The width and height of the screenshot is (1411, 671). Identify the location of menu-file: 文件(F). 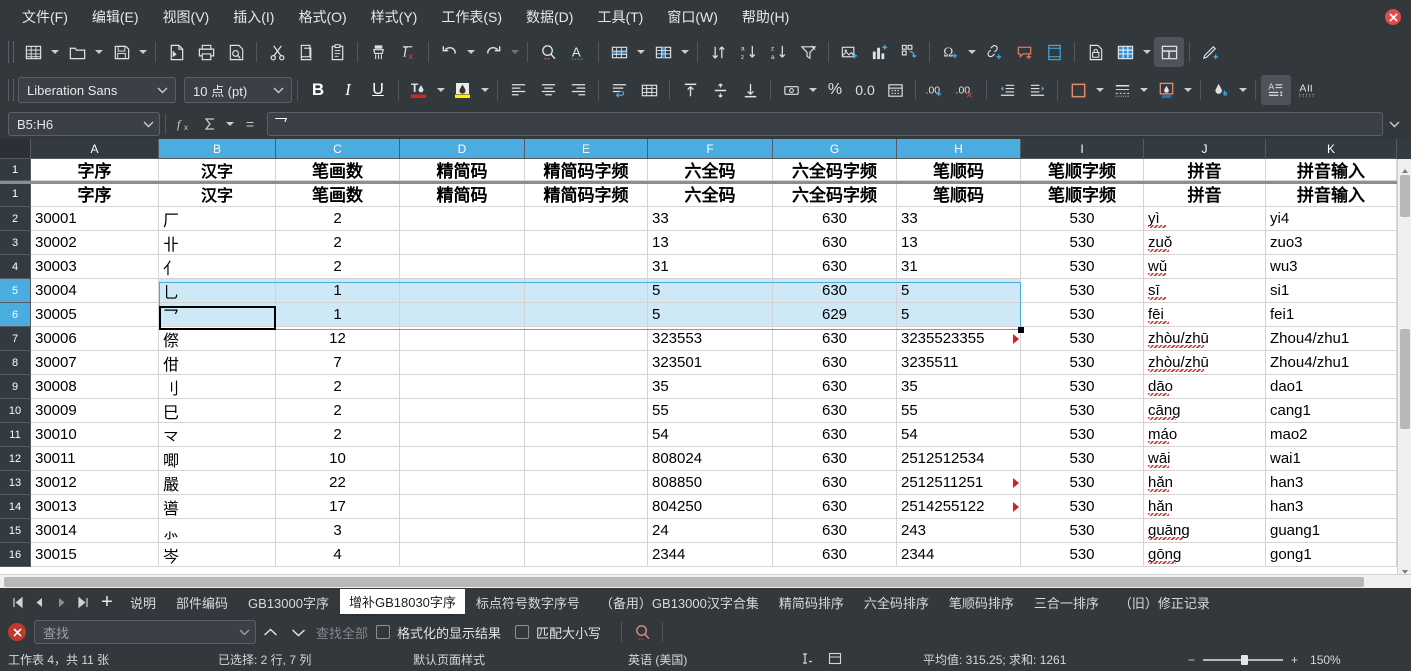
(45, 17).